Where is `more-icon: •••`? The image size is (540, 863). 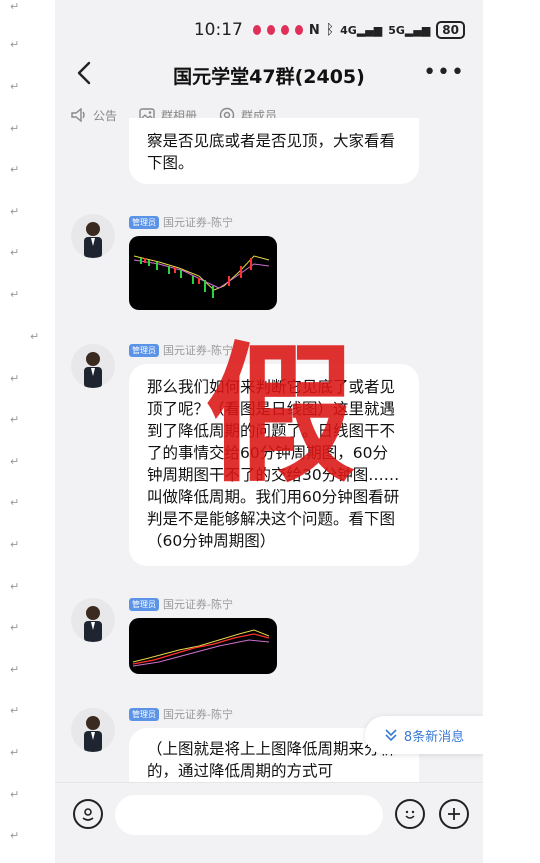
more-icon: ••• is located at coordinates (444, 72).